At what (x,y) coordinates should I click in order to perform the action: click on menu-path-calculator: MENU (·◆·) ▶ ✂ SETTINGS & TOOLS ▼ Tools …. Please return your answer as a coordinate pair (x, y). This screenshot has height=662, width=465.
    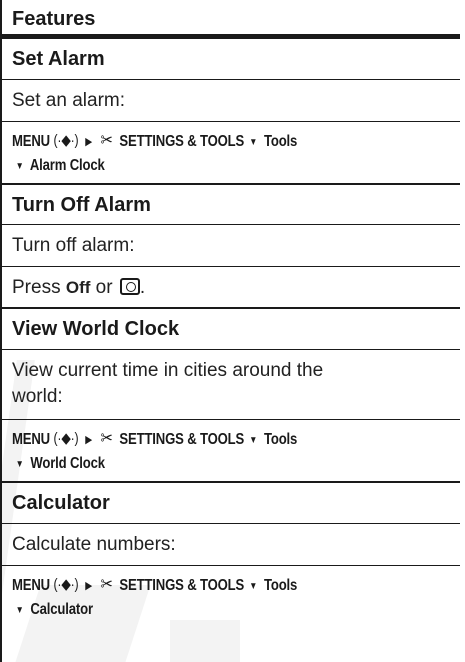
    Looking at the image, I should click on (231, 600).